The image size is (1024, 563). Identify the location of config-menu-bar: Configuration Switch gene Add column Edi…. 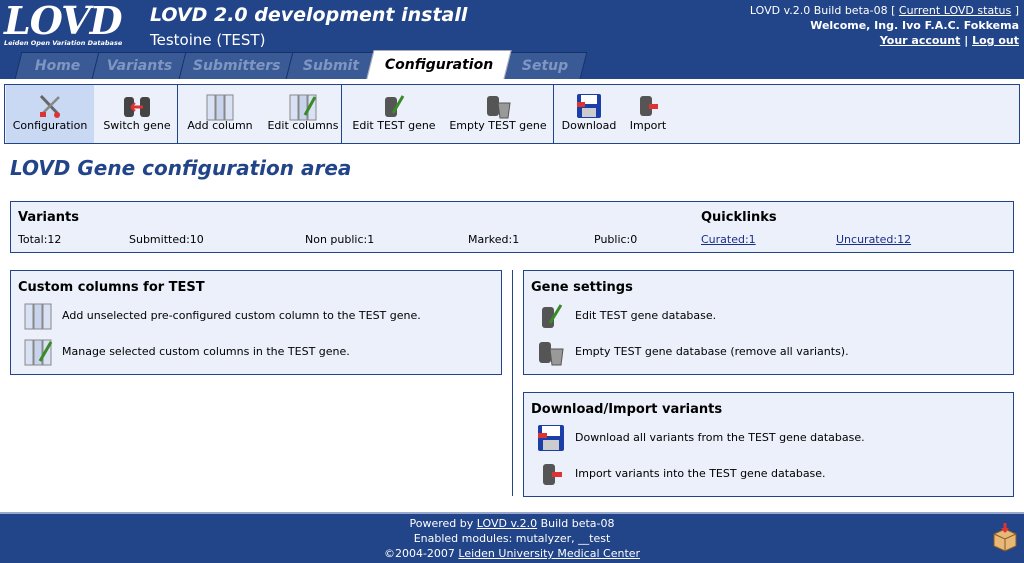
(512, 114).